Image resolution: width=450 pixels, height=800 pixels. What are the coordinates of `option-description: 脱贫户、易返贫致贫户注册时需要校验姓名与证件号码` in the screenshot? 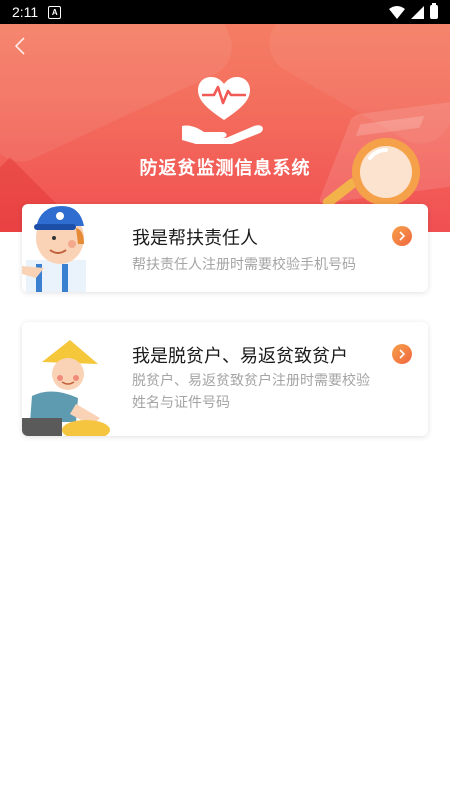 It's located at (251, 392).